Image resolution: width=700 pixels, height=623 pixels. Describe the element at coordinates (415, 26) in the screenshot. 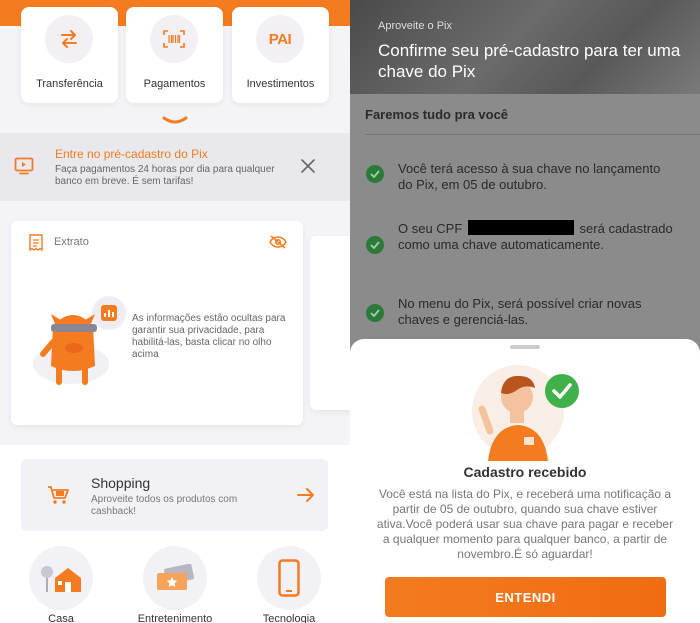

I see `hero-subtitle: Aproveite o Pix` at that location.